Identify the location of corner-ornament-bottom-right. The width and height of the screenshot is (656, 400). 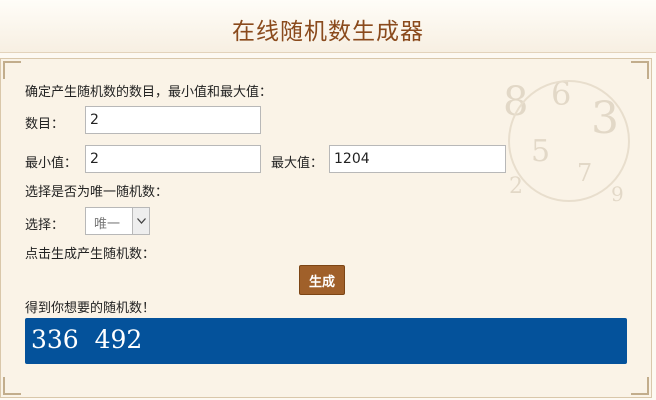
(640, 386).